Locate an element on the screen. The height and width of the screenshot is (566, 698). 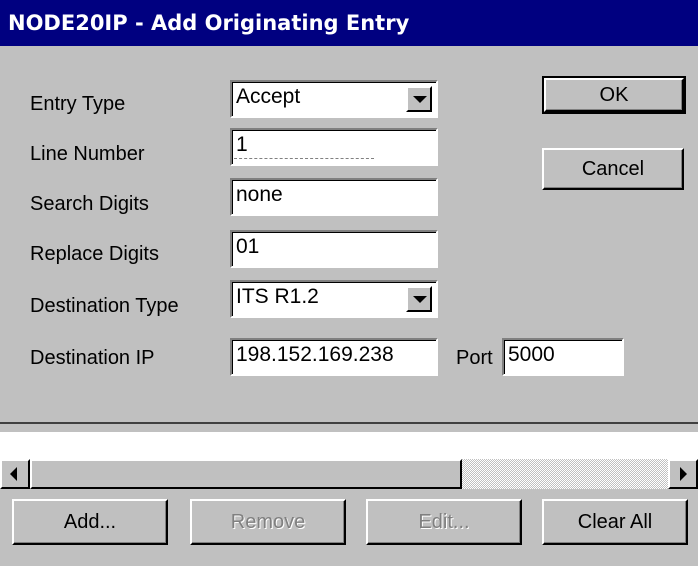
replace-digits-label: Replace Digits is located at coordinates (94, 254).